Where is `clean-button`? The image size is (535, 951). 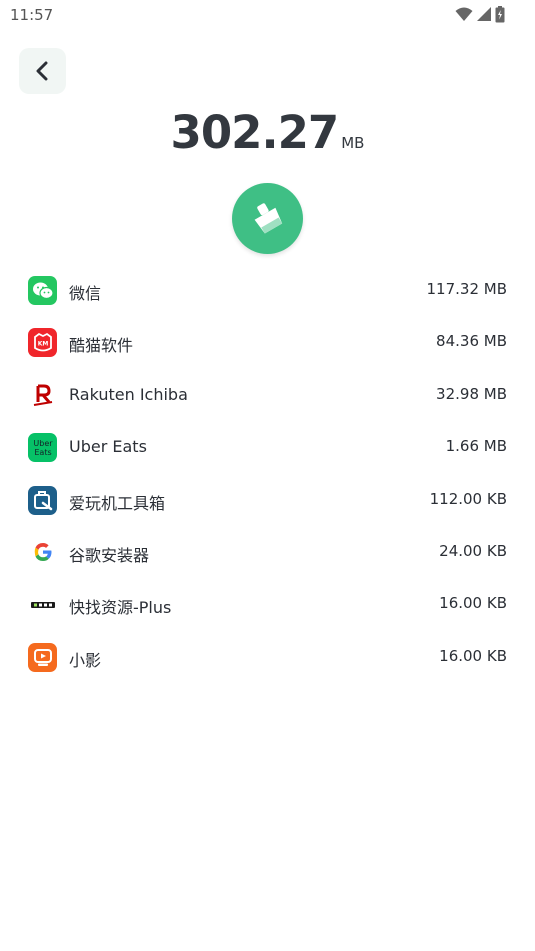
clean-button is located at coordinates (267, 218).